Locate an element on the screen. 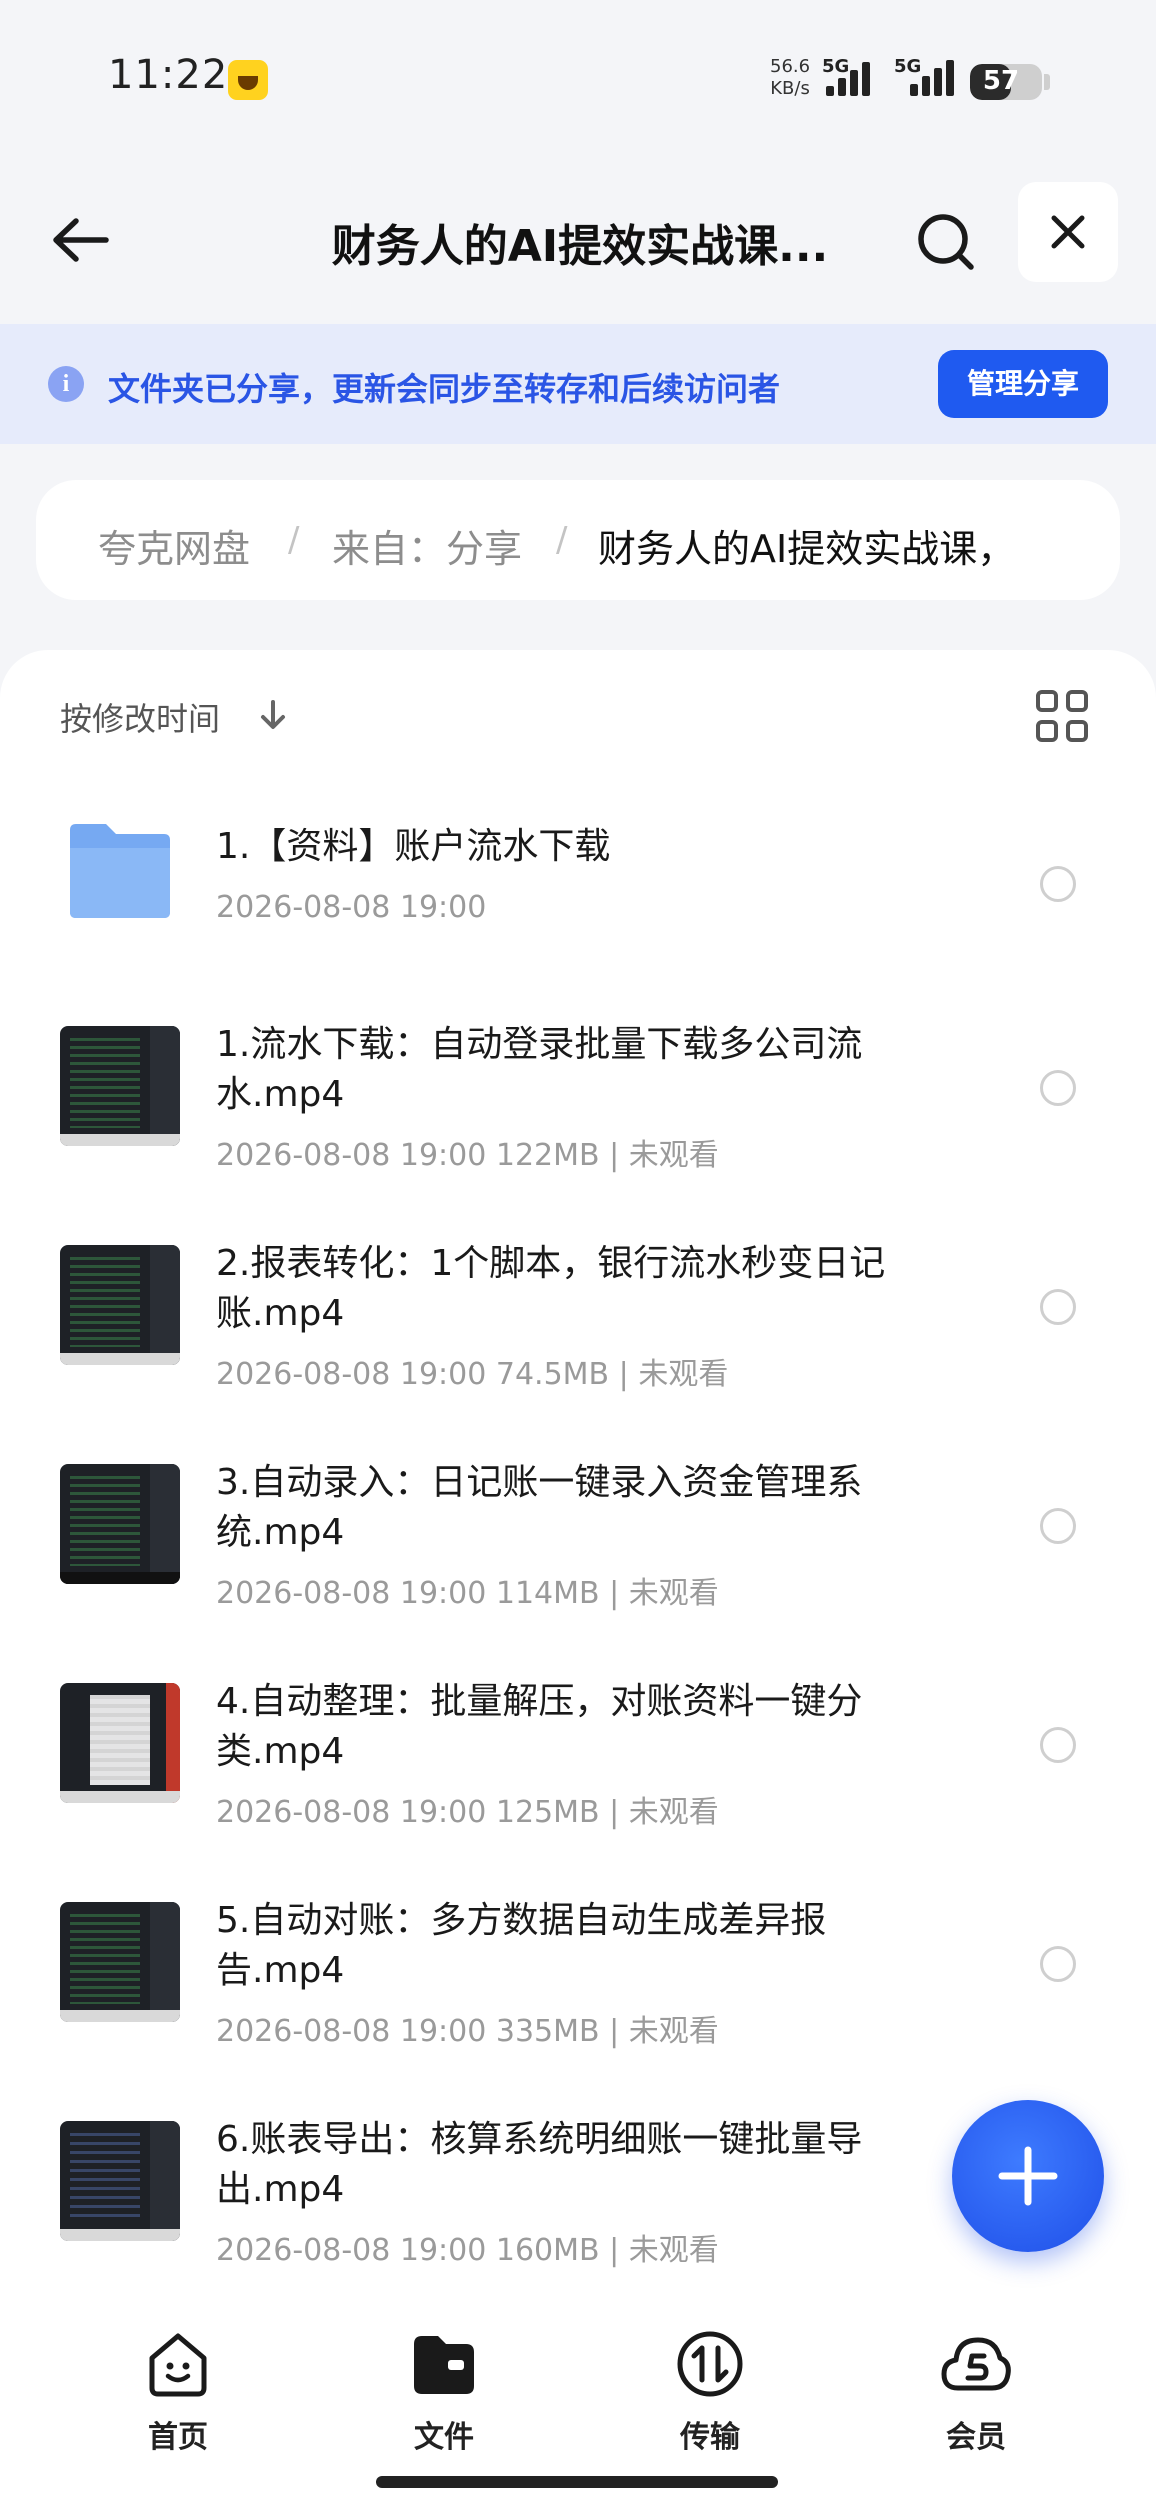  file-name: 1.【资料】账户流水下载 is located at coordinates (413, 846).